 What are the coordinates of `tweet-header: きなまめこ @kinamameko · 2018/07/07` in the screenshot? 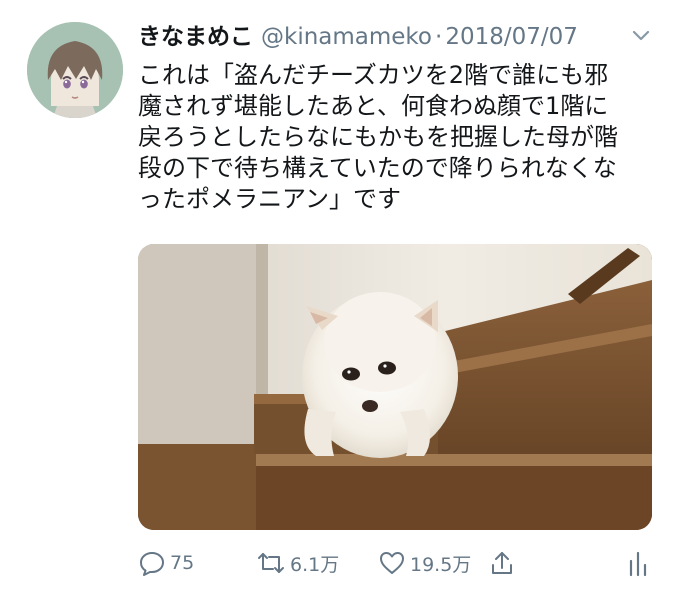 It's located at (358, 37).